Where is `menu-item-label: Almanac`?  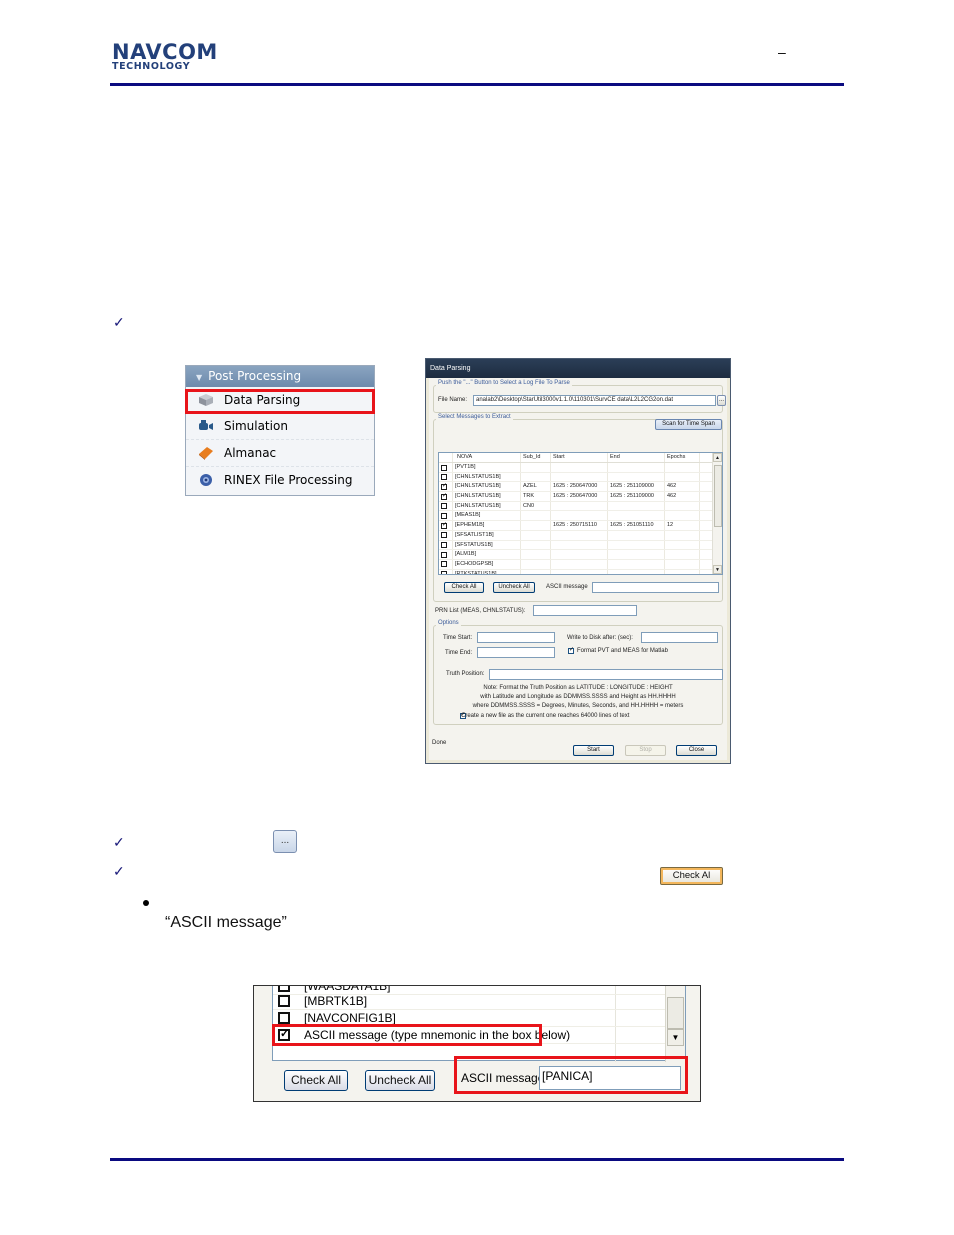 menu-item-label: Almanac is located at coordinates (250, 452).